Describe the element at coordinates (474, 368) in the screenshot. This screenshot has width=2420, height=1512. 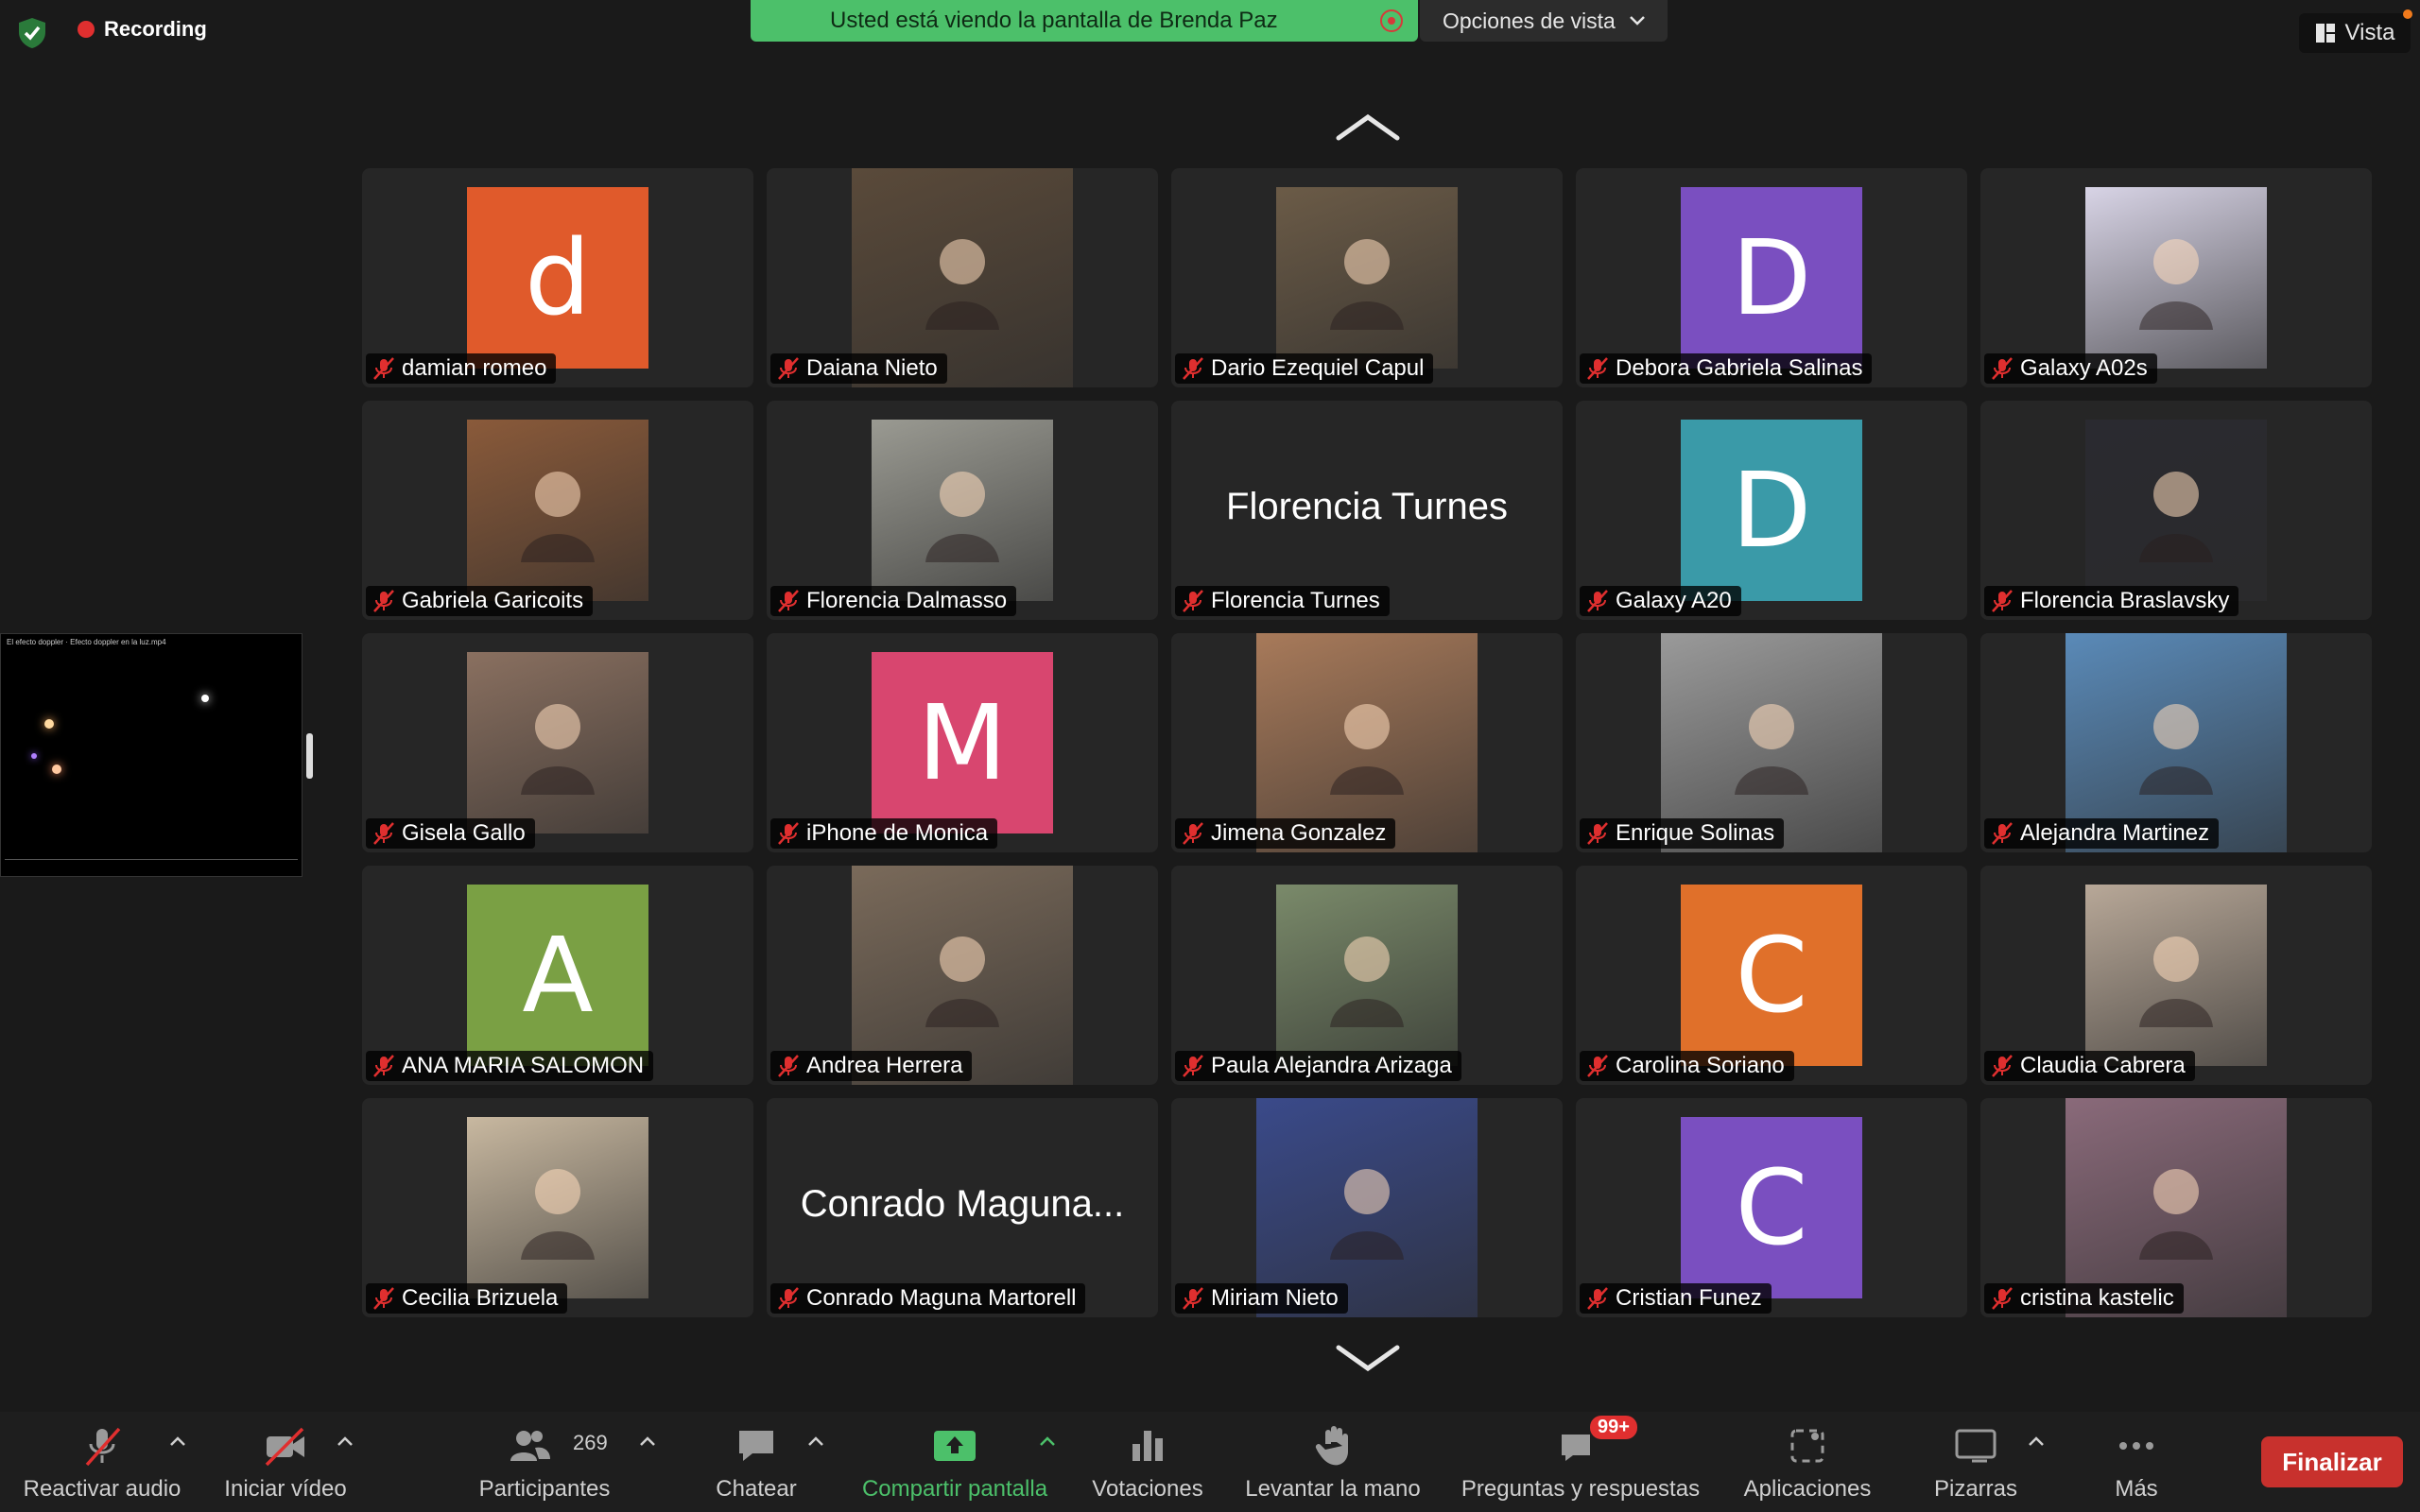
I see `participant-name: damian romeo` at that location.